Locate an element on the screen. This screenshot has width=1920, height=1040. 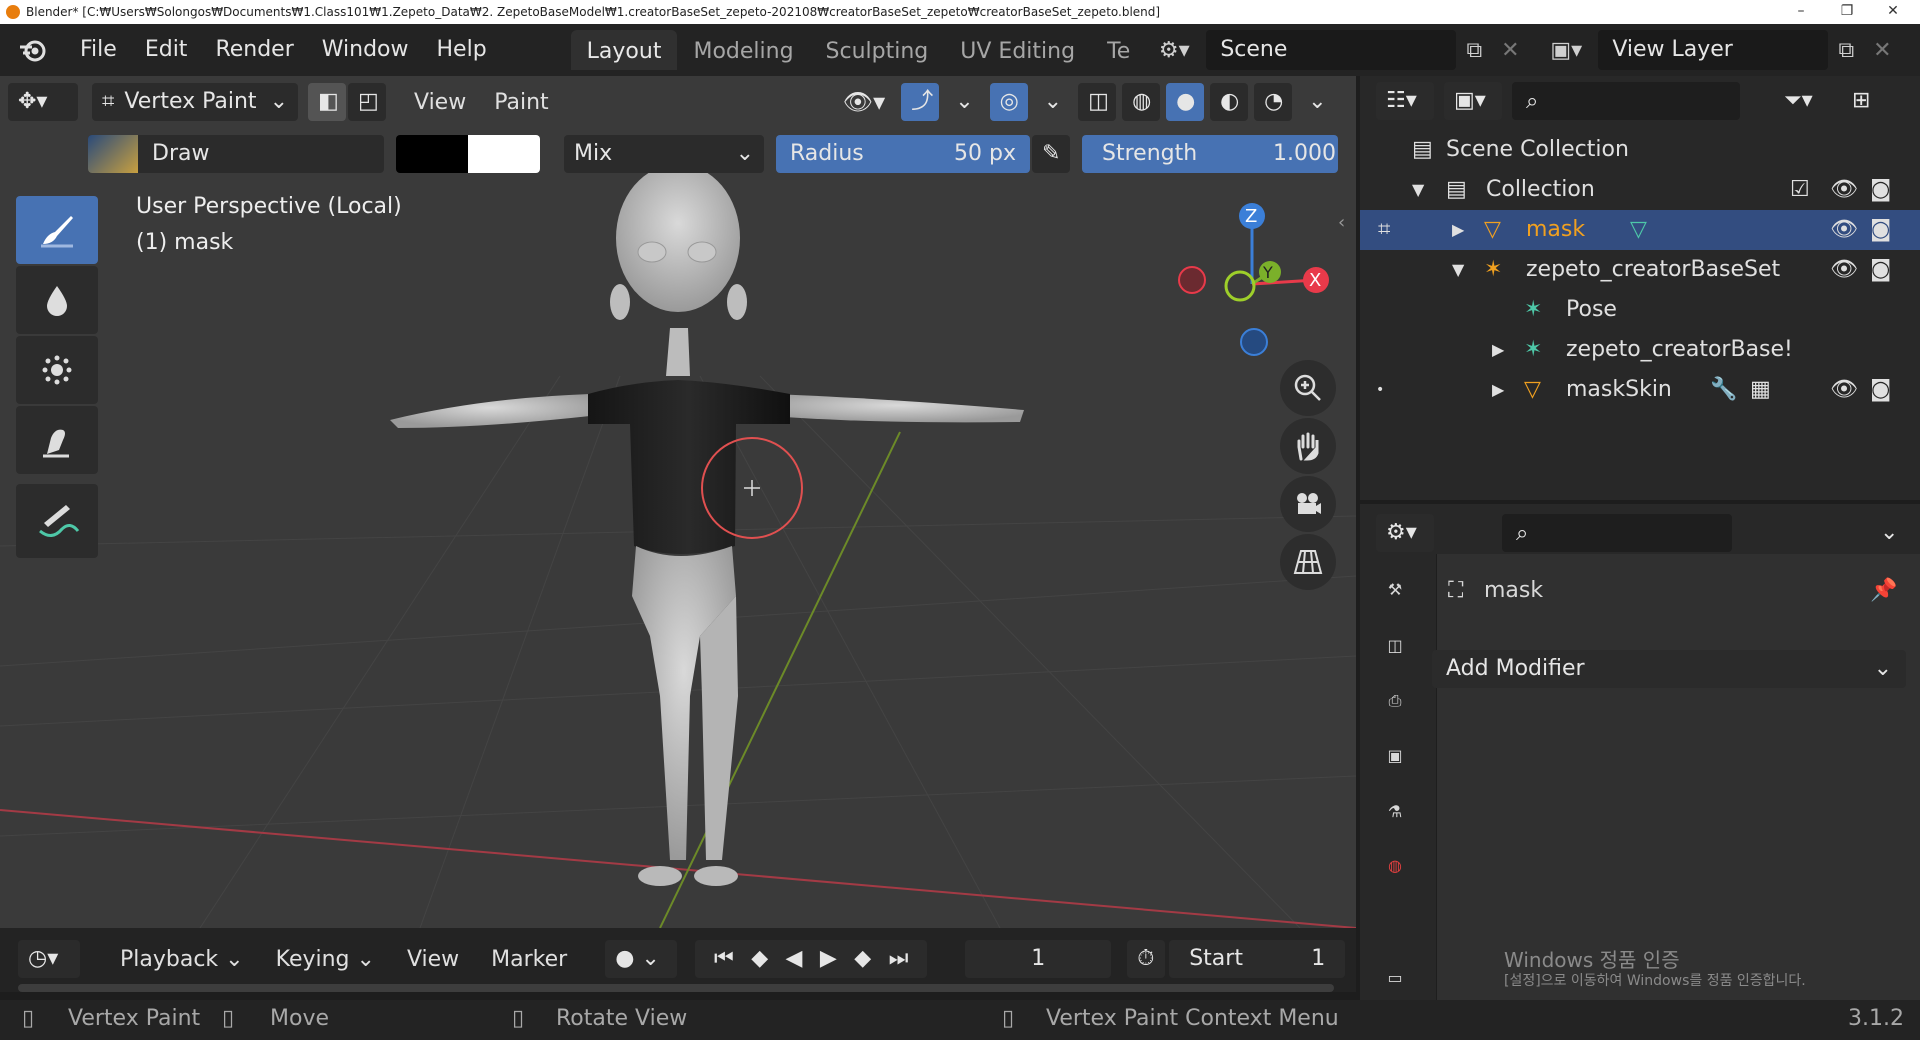
editor-type-icon: ✥▾ is located at coordinates (43, 102).